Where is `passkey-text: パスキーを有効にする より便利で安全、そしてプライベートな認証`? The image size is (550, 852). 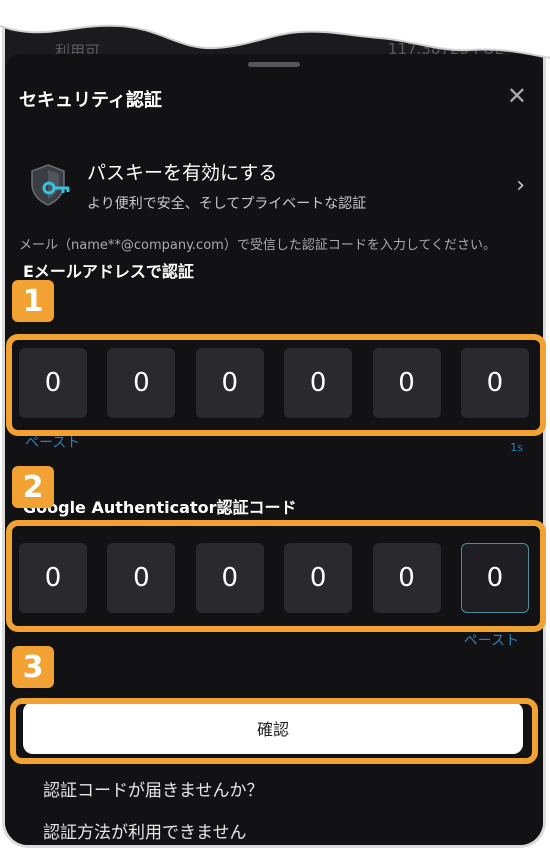
passkey-text: パスキーを有効にする より便利で安全、そしてプライベートな認証 is located at coordinates (301, 185).